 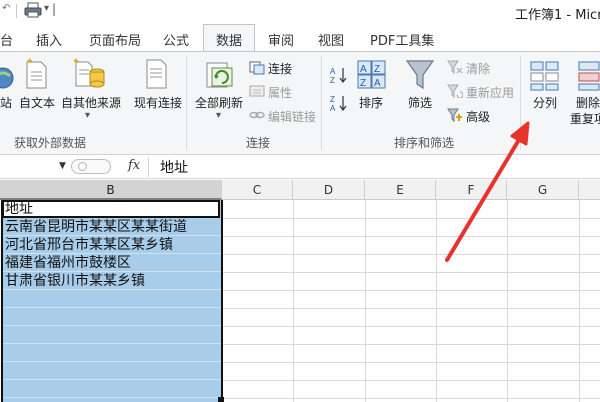 I want to click on existing-connections-button: 现有连接, so click(x=158, y=102).